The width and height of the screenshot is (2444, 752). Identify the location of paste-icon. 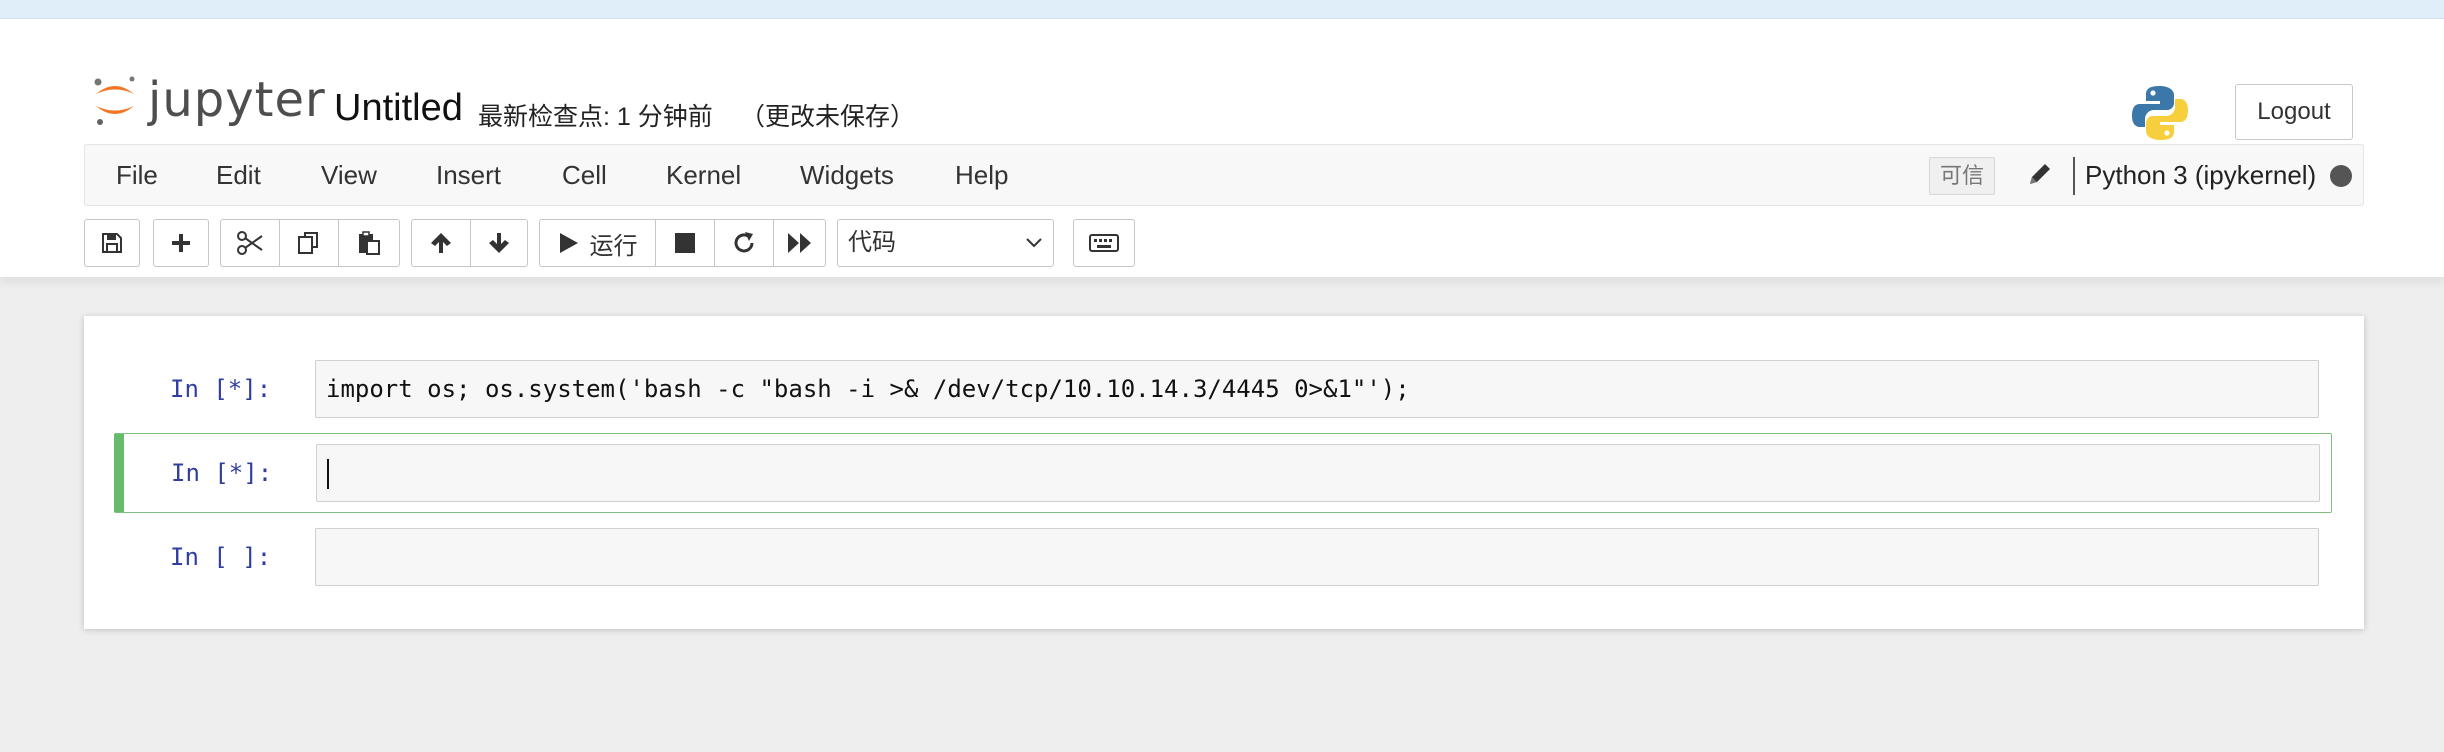
(369, 243).